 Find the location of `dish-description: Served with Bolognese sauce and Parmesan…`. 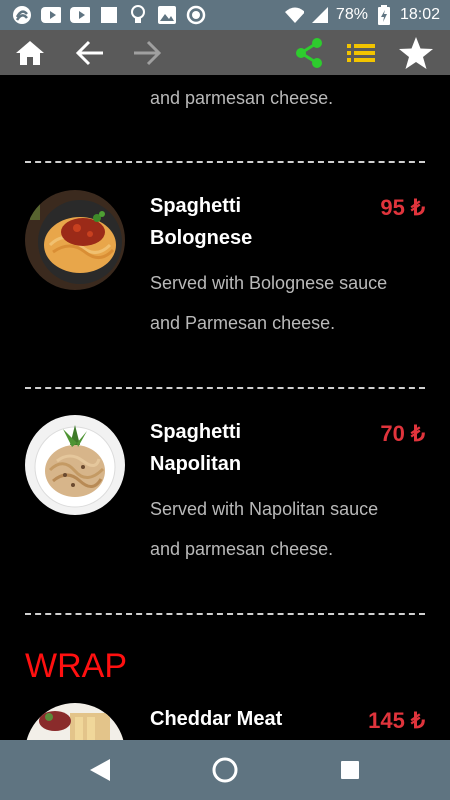

dish-description: Served with Bolognese sauce and Parmesan… is located at coordinates (290, 303).